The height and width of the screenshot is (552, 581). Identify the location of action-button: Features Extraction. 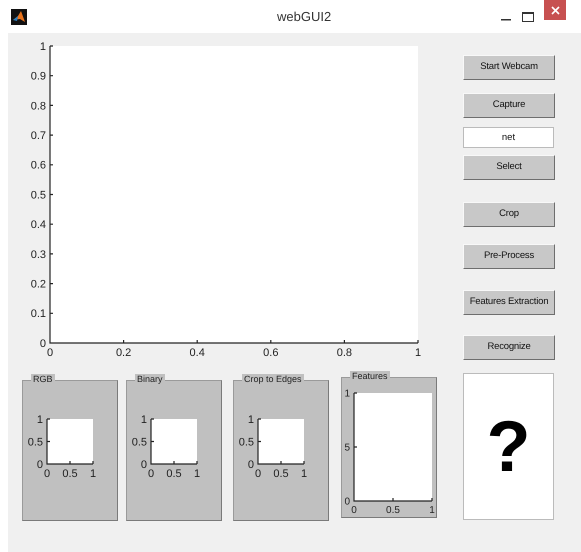
(509, 302).